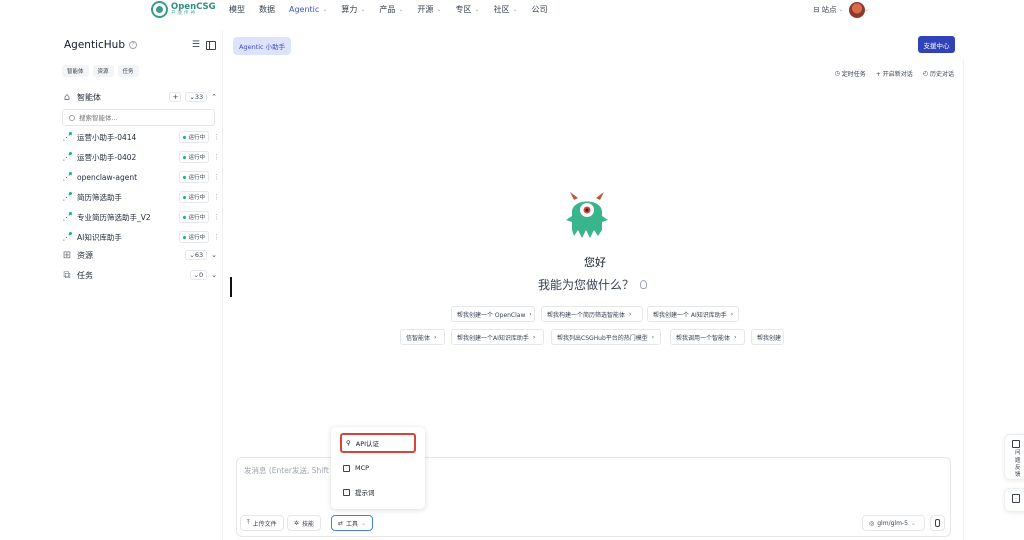  Describe the element at coordinates (144, 117) in the screenshot. I see `agent-search-input` at that location.